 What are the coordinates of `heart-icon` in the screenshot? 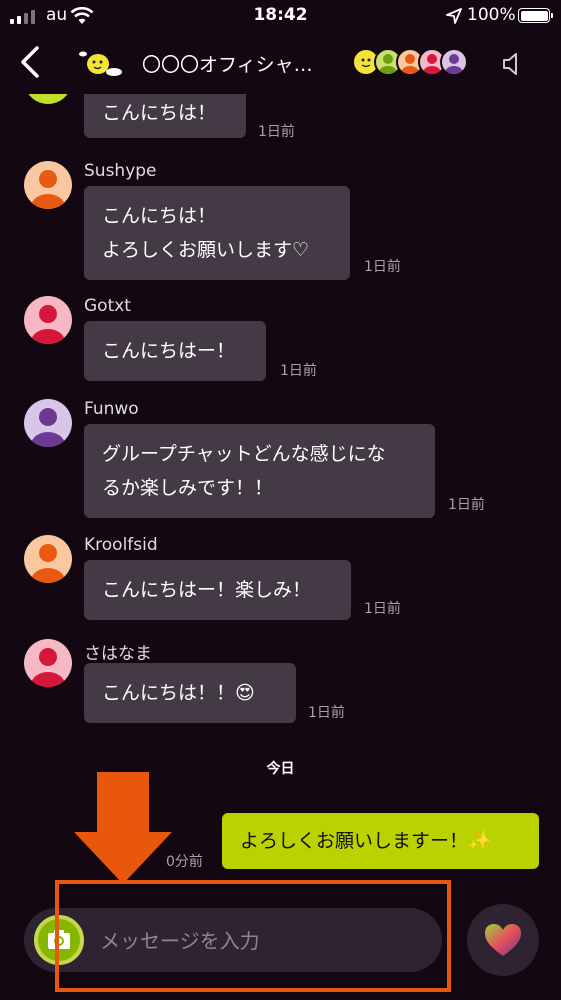 It's located at (503, 940).